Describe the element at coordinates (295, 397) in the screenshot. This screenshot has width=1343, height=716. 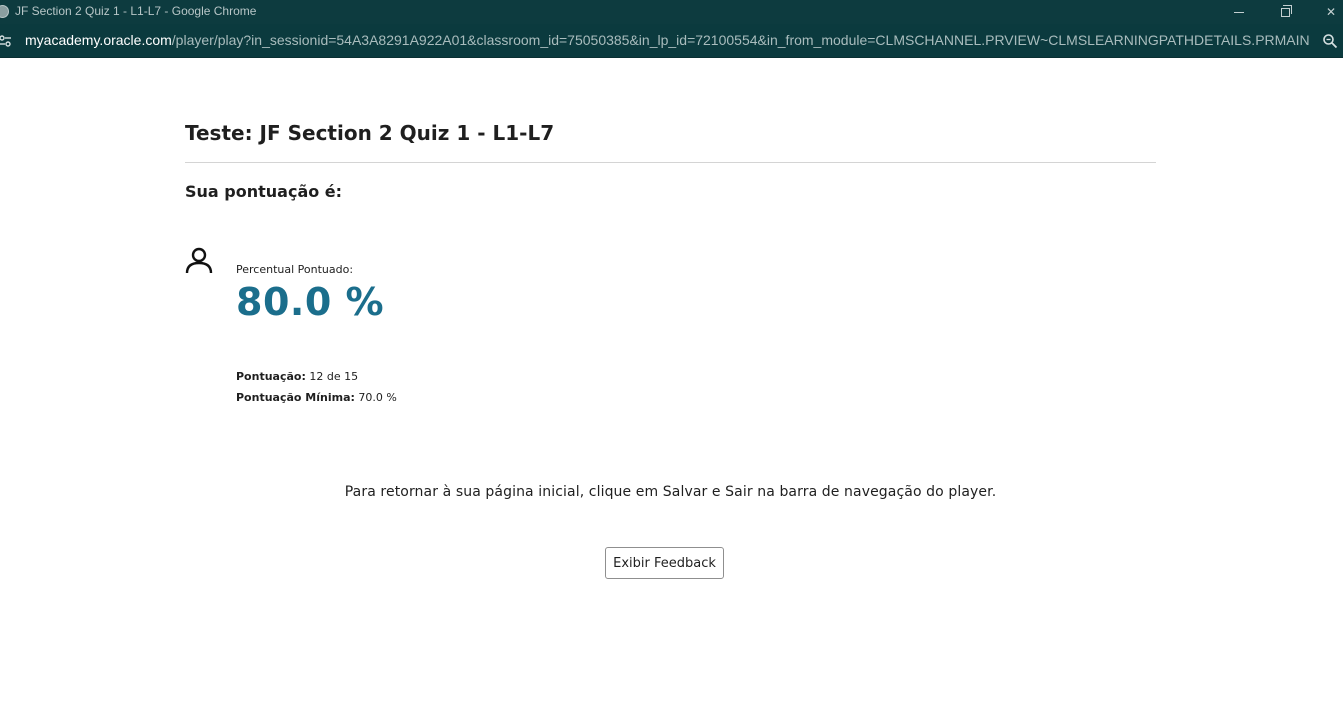
I see `min-score-label: Pontuação Mínima:` at that location.